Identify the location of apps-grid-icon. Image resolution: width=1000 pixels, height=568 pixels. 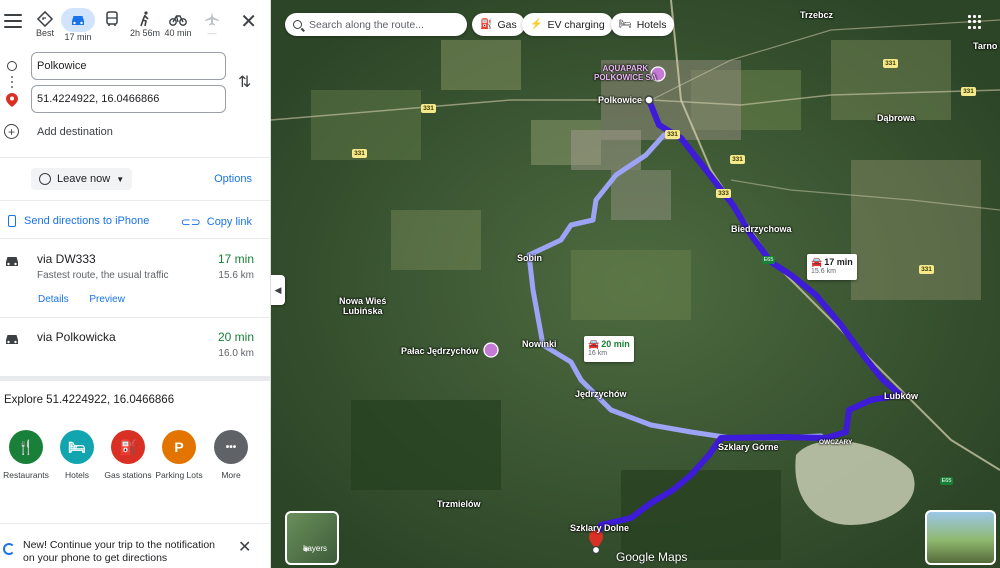
(975, 22).